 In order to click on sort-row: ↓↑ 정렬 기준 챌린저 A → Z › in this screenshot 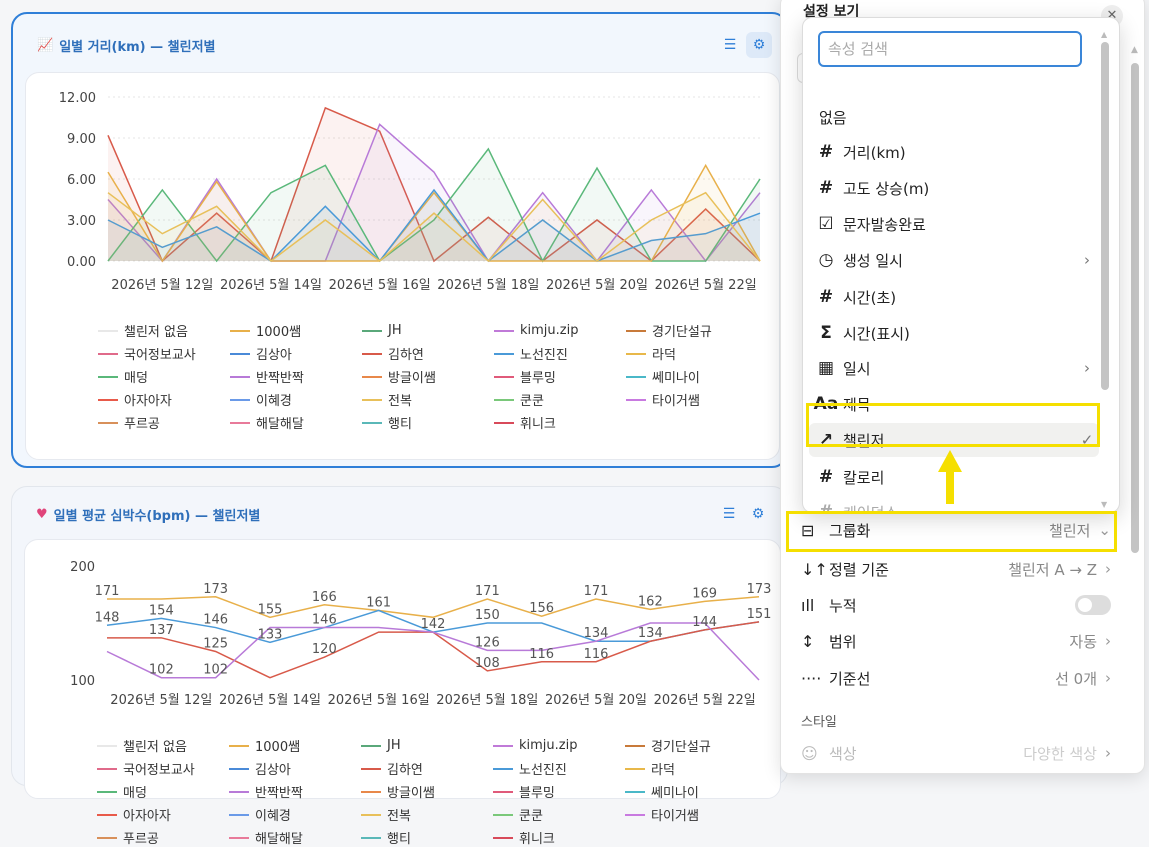, I will do `click(956, 569)`.